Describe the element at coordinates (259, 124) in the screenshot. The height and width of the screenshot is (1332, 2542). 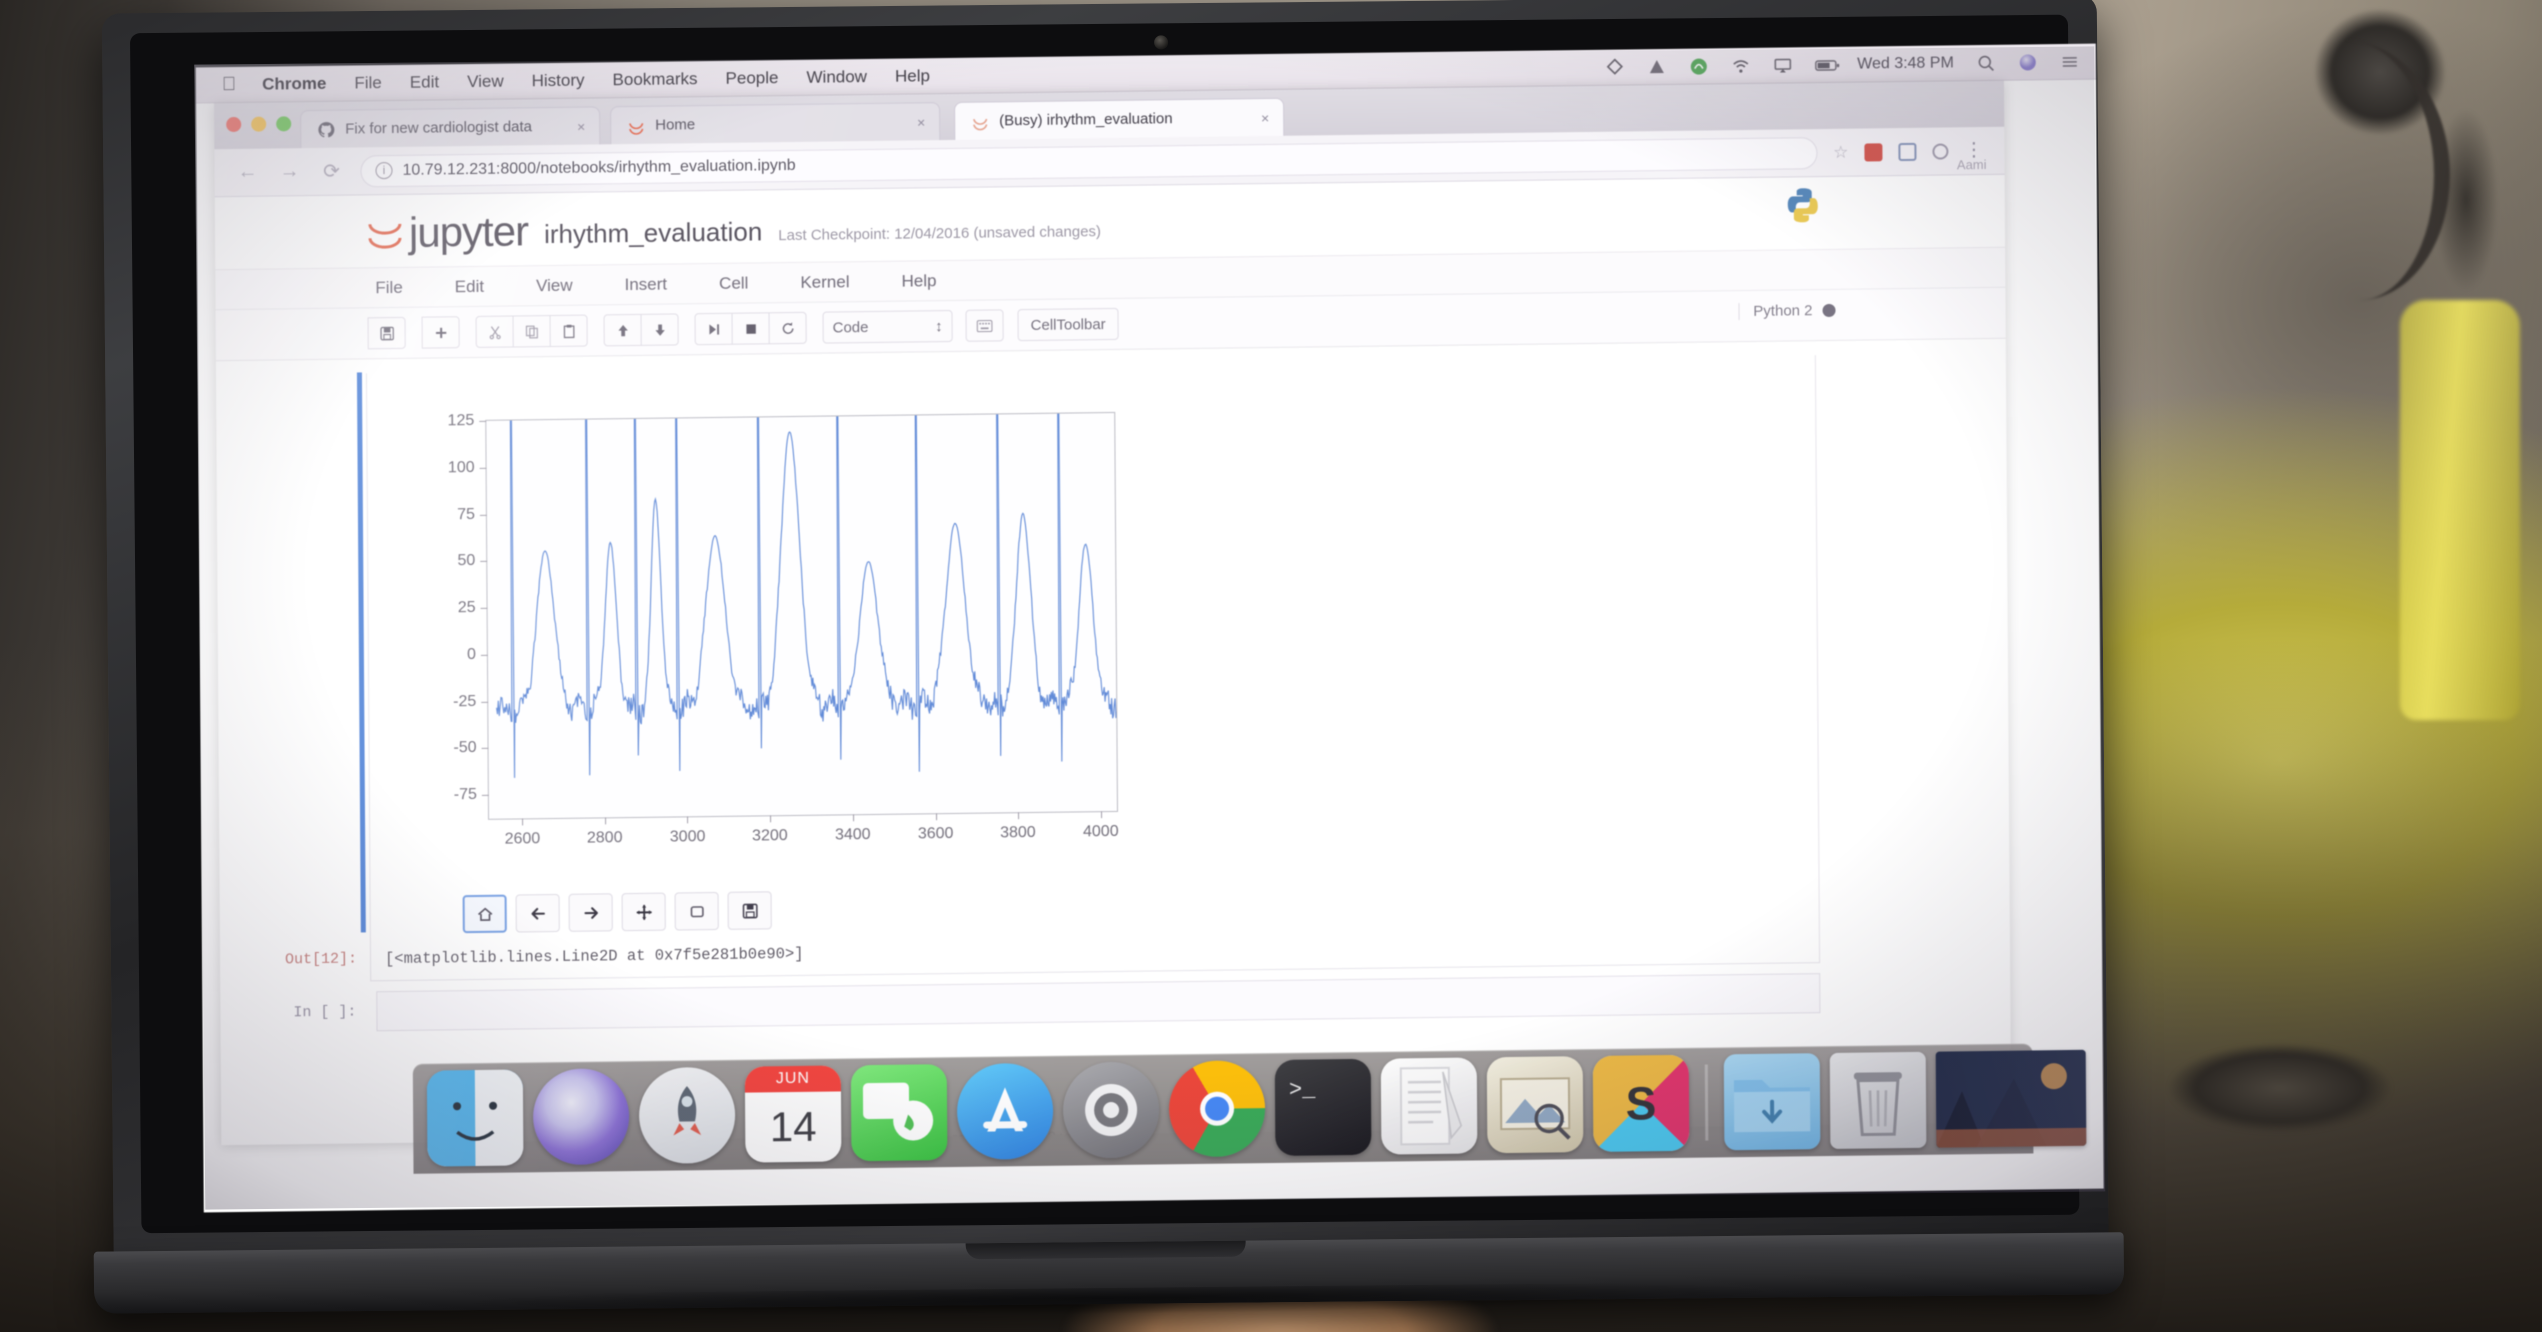
I see `minimize-window-button` at that location.